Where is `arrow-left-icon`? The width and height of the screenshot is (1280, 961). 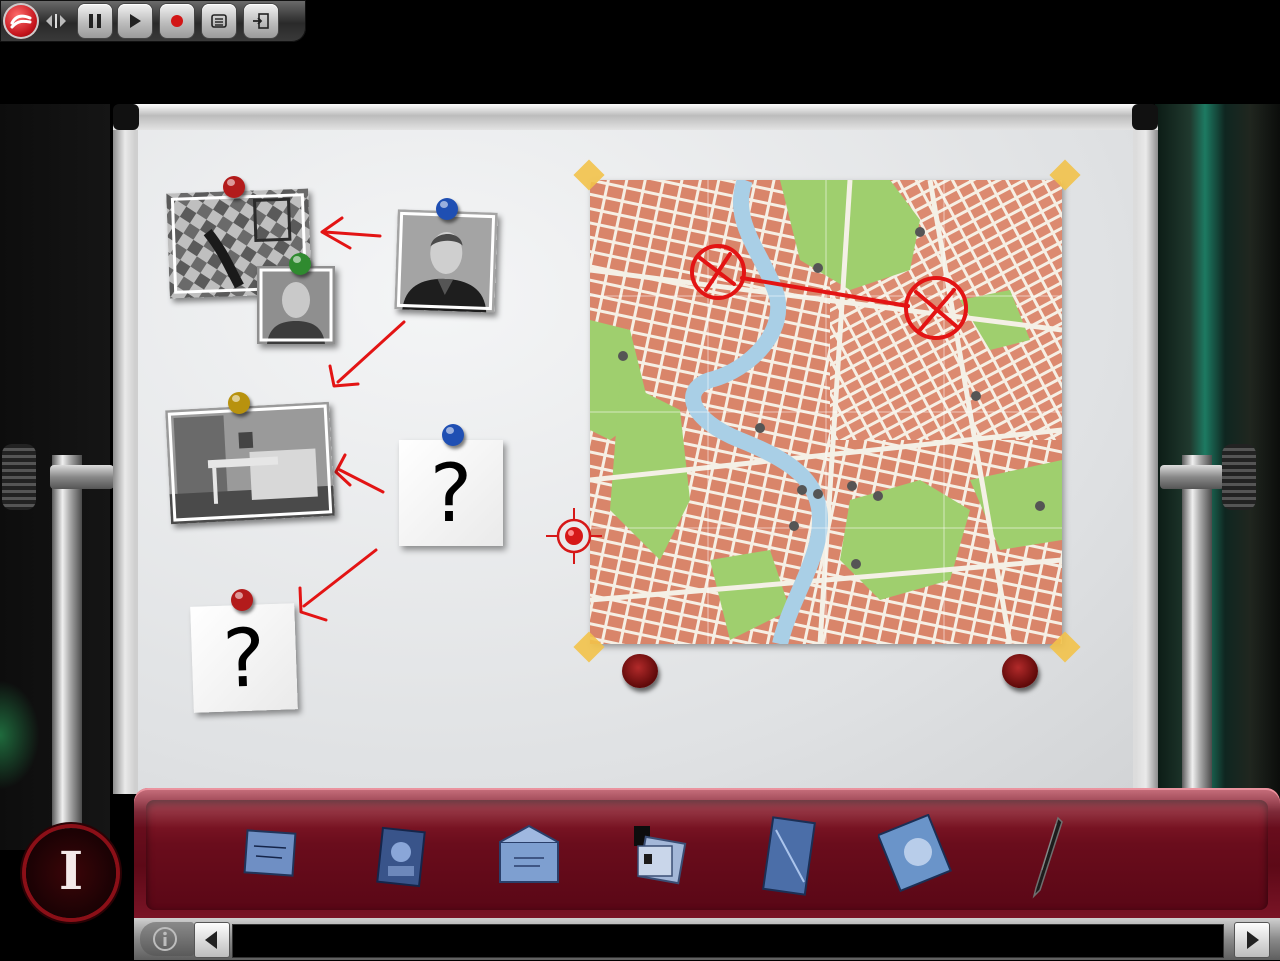 arrow-left-icon is located at coordinates (211, 940).